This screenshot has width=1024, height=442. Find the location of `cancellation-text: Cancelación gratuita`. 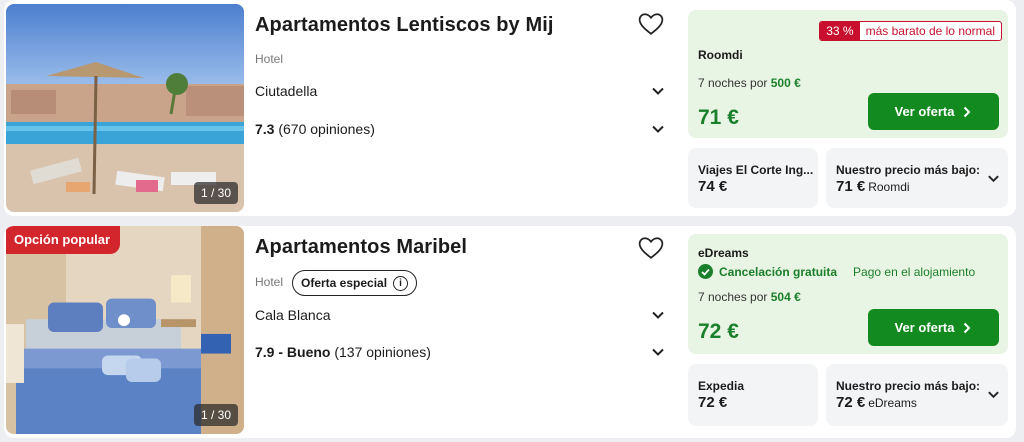

cancellation-text: Cancelación gratuita is located at coordinates (778, 271).